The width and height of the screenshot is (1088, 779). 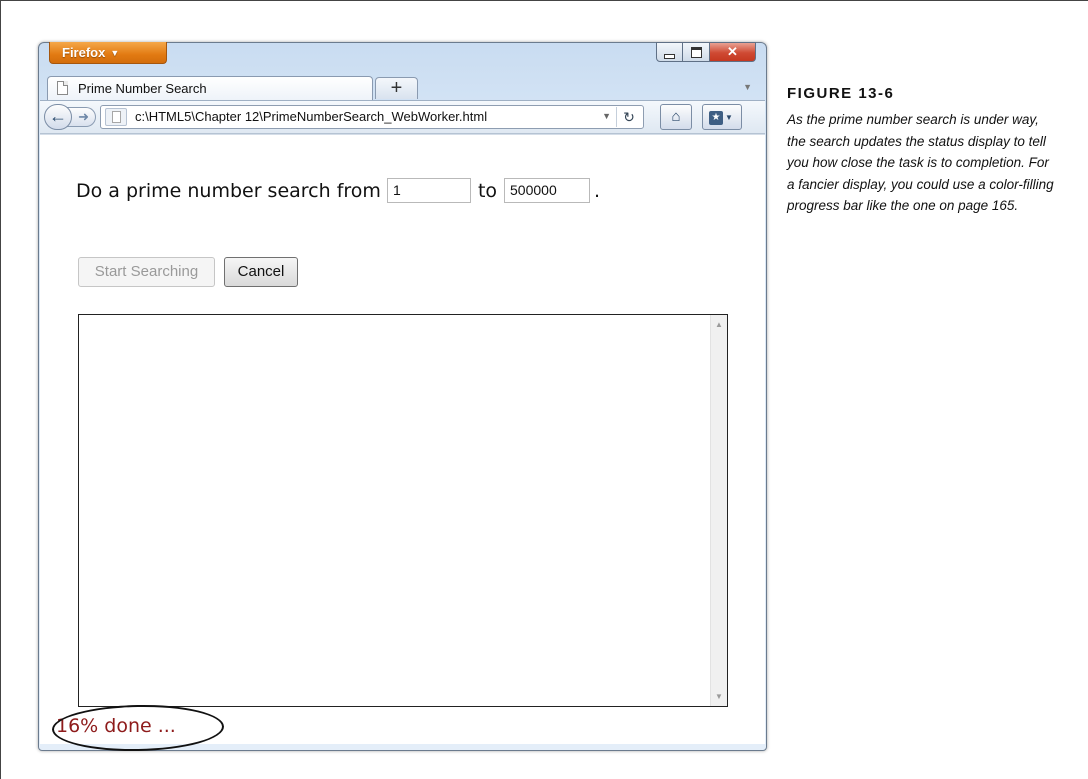 I want to click on back-arrow-icon: ←, so click(x=58, y=116).